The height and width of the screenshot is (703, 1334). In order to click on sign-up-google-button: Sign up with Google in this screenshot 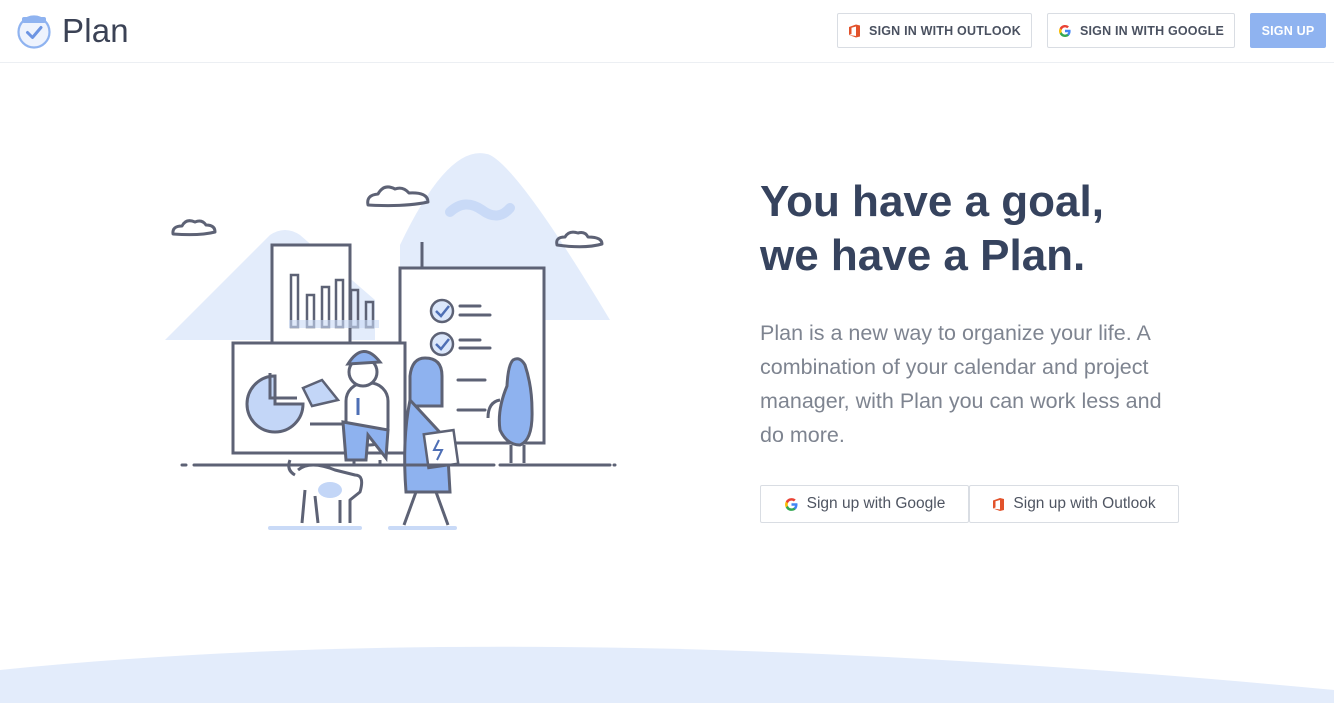, I will do `click(864, 504)`.